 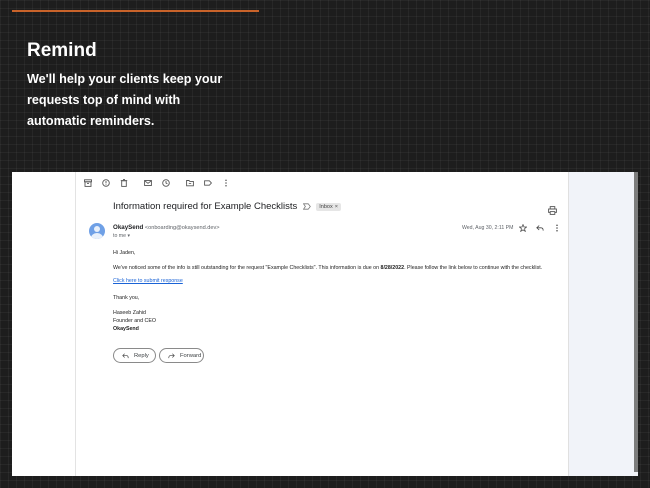 I want to click on reply-button: Reply, so click(x=134, y=355).